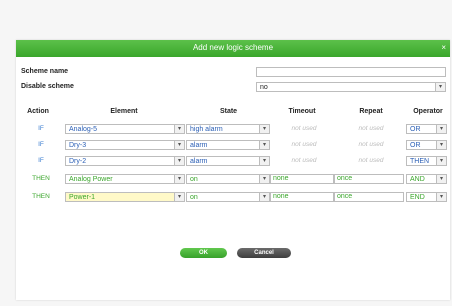  What do you see at coordinates (91, 179) in the screenshot?
I see `element-value: Analog Power` at bounding box center [91, 179].